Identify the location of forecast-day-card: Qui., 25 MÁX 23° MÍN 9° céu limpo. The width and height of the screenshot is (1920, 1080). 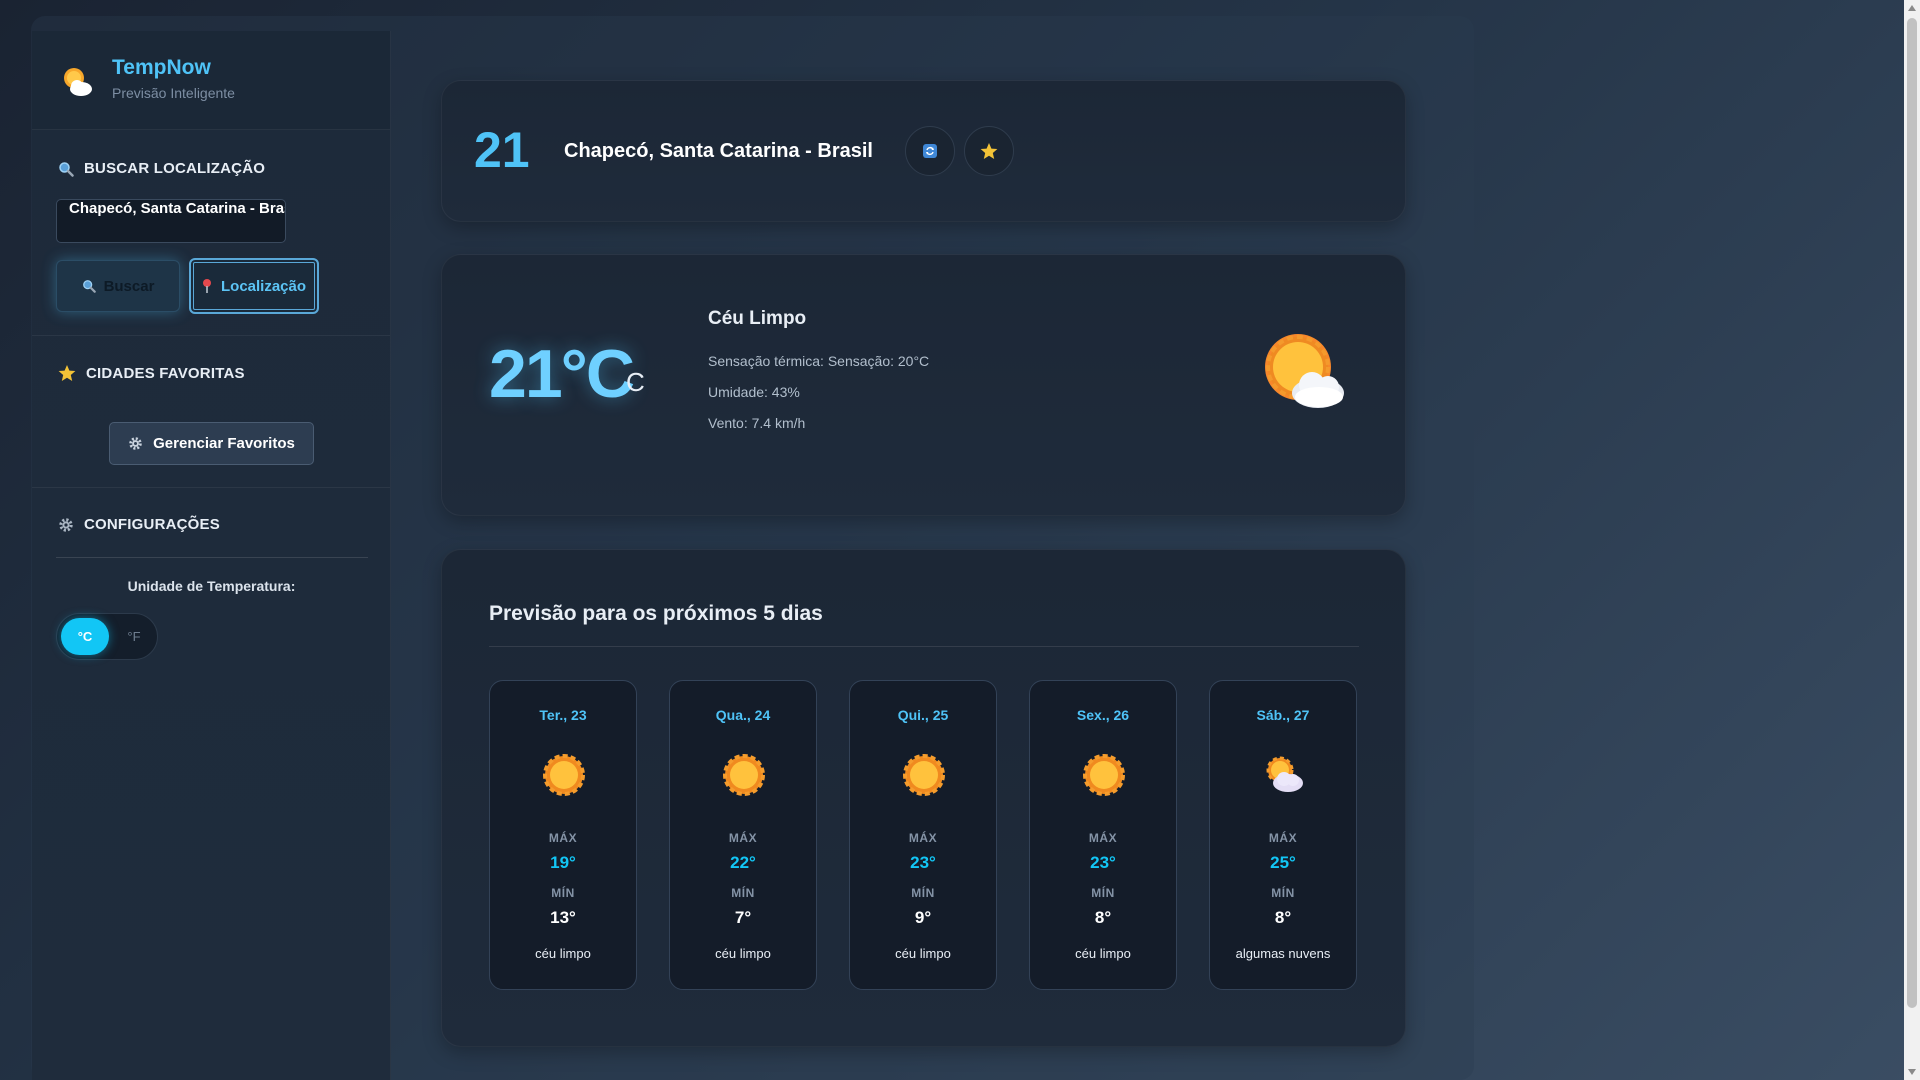
(923, 835).